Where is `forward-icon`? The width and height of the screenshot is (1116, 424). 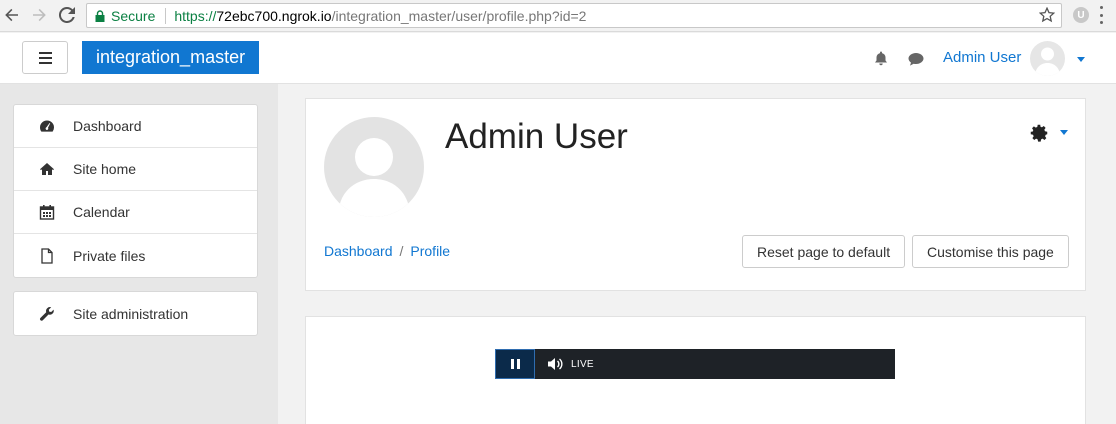 forward-icon is located at coordinates (39, 15).